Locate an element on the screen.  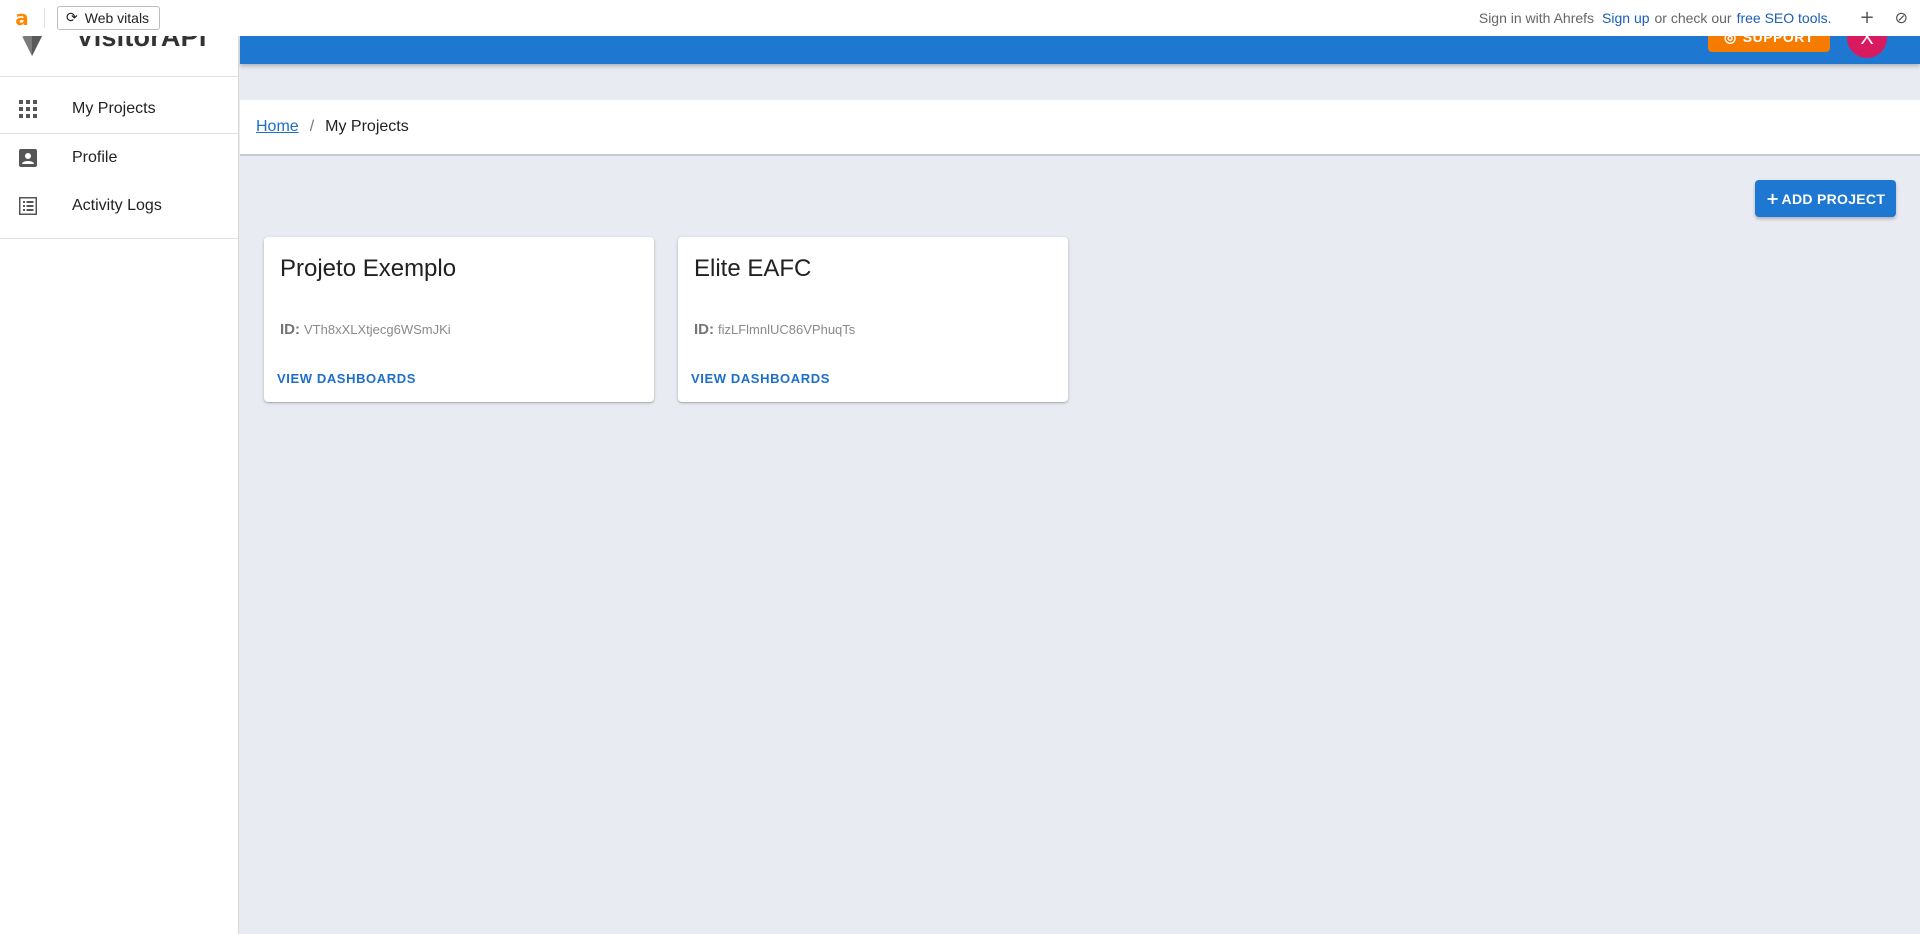
project-id-value: VTh8xXLXtjecg6WSmJKi is located at coordinates (377, 329).